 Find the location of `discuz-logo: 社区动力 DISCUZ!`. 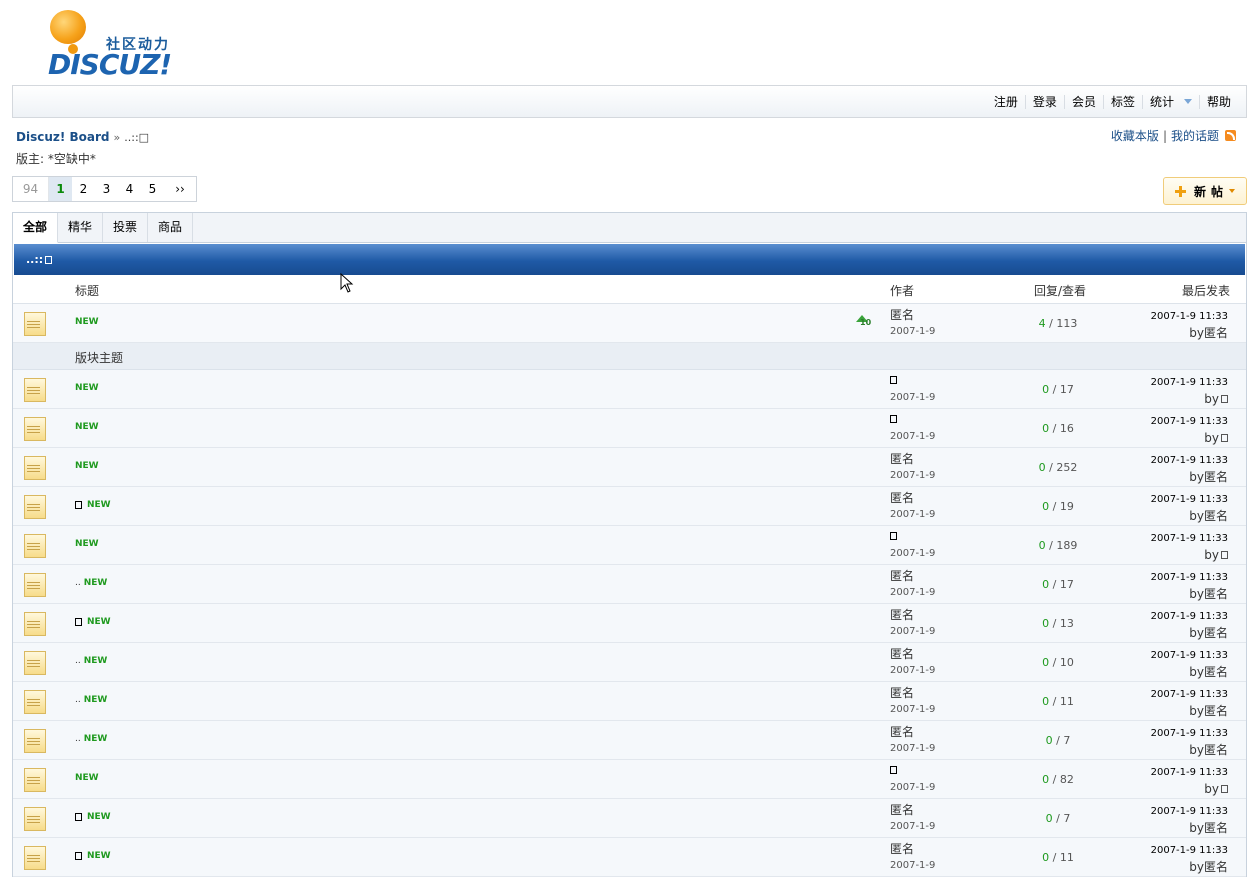

discuz-logo: 社区动力 DISCUZ! is located at coordinates (116, 44).